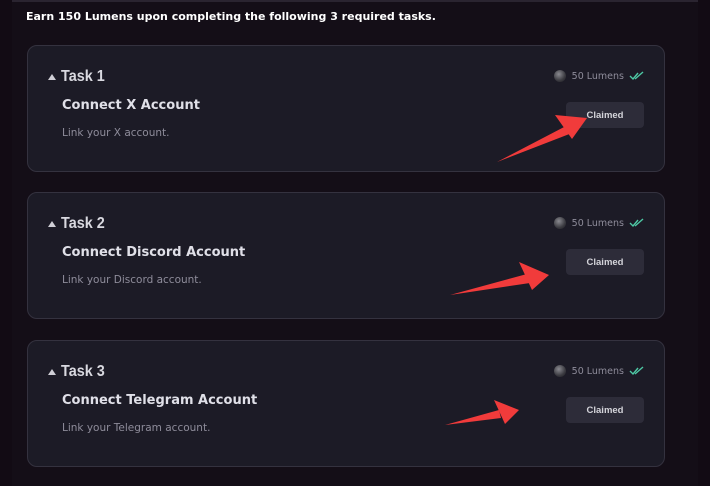  Describe the element at coordinates (154, 252) in the screenshot. I see `task-title: Connect Discord Account` at that location.